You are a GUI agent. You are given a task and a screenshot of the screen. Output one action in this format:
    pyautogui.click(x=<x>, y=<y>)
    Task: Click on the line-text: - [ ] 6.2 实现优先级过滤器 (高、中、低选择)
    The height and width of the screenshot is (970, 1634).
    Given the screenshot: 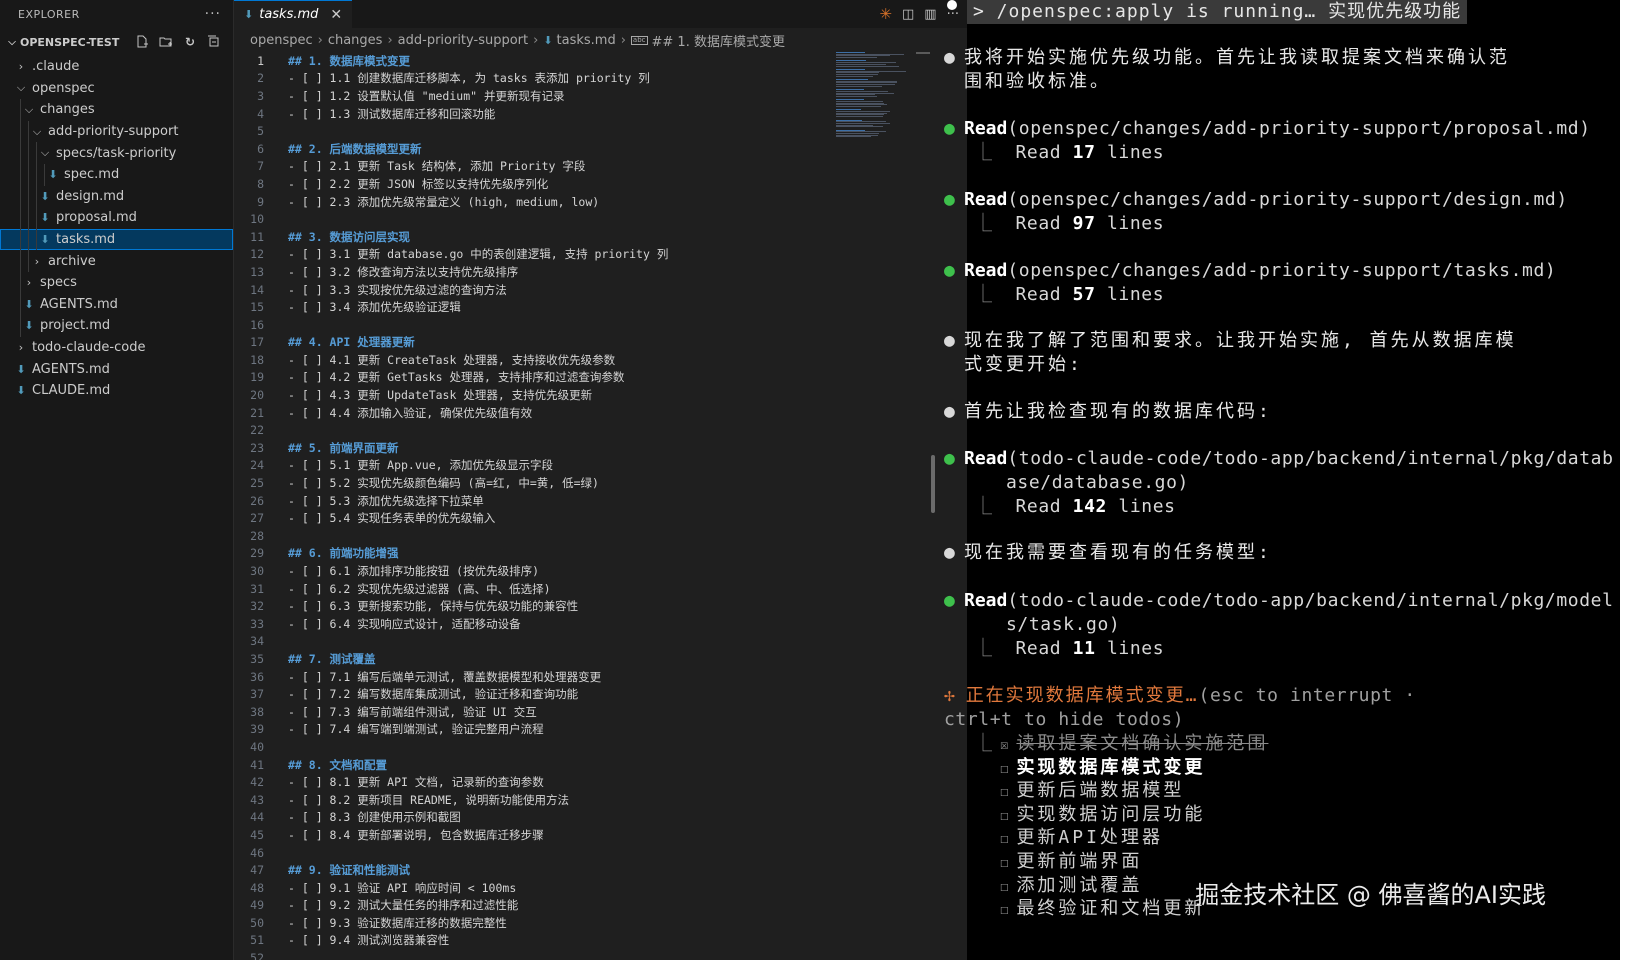 What is the action you would take?
    pyautogui.click(x=419, y=588)
    